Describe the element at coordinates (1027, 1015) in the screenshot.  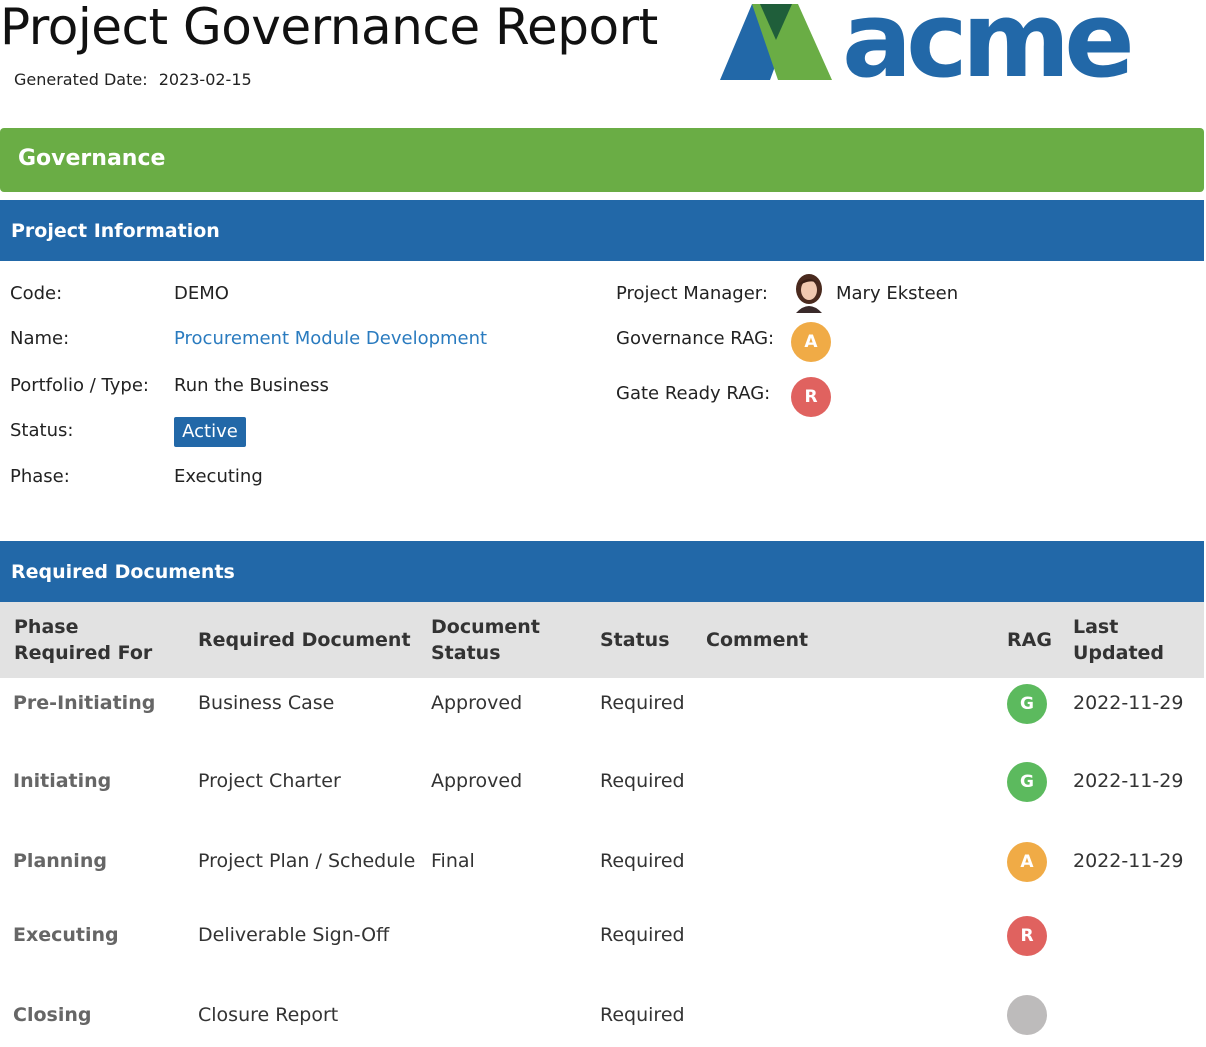
I see `row-rag-indicator` at that location.